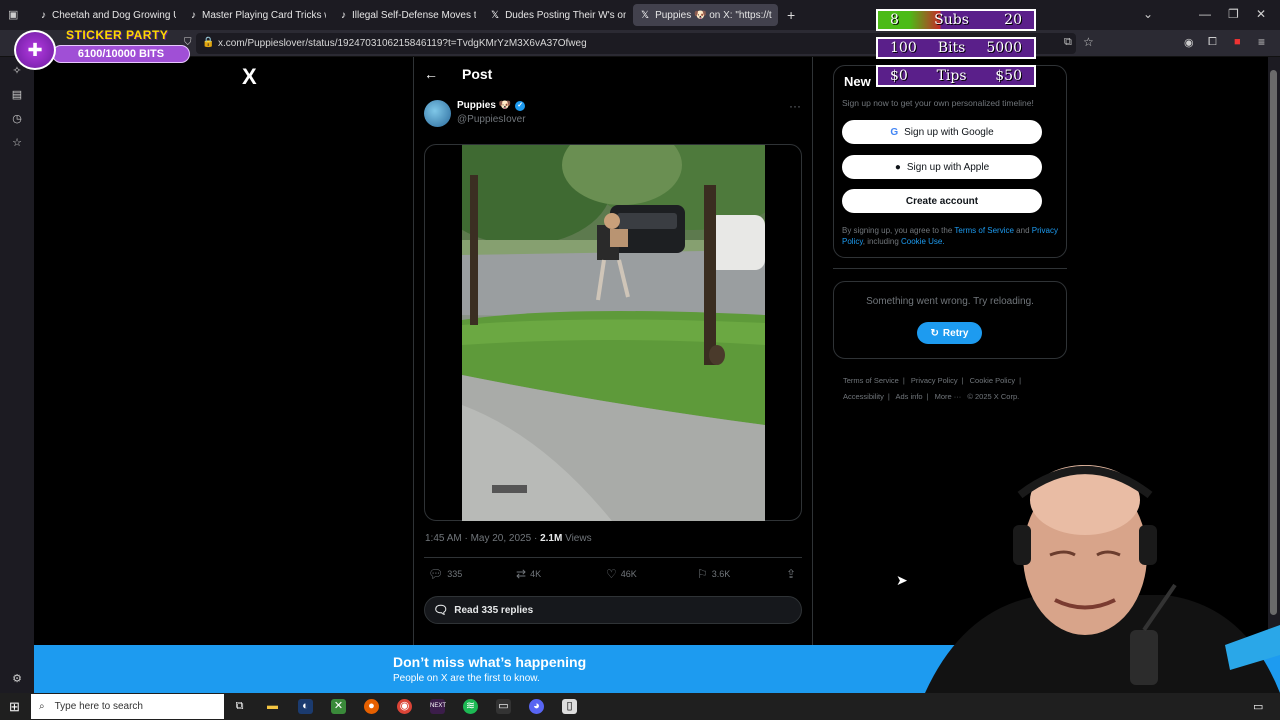 This screenshot has width=1280, height=720. I want to click on refresh-icon: ↻, so click(934, 333).